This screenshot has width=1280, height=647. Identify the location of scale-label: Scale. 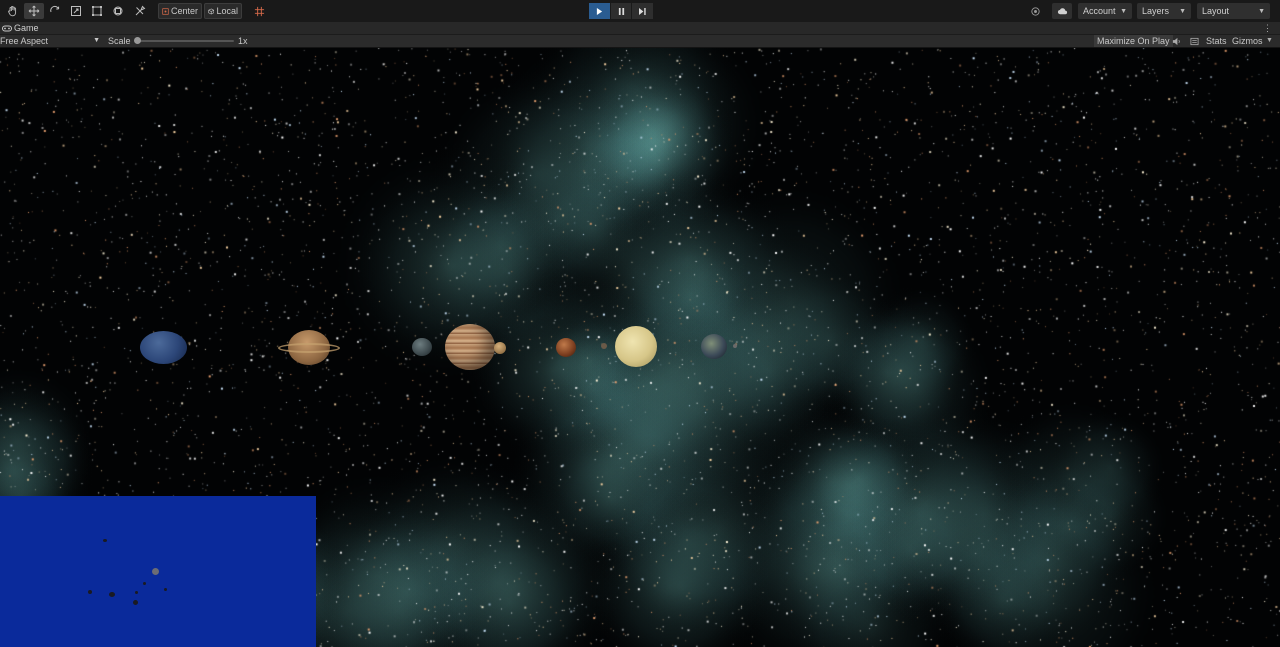
(119, 41).